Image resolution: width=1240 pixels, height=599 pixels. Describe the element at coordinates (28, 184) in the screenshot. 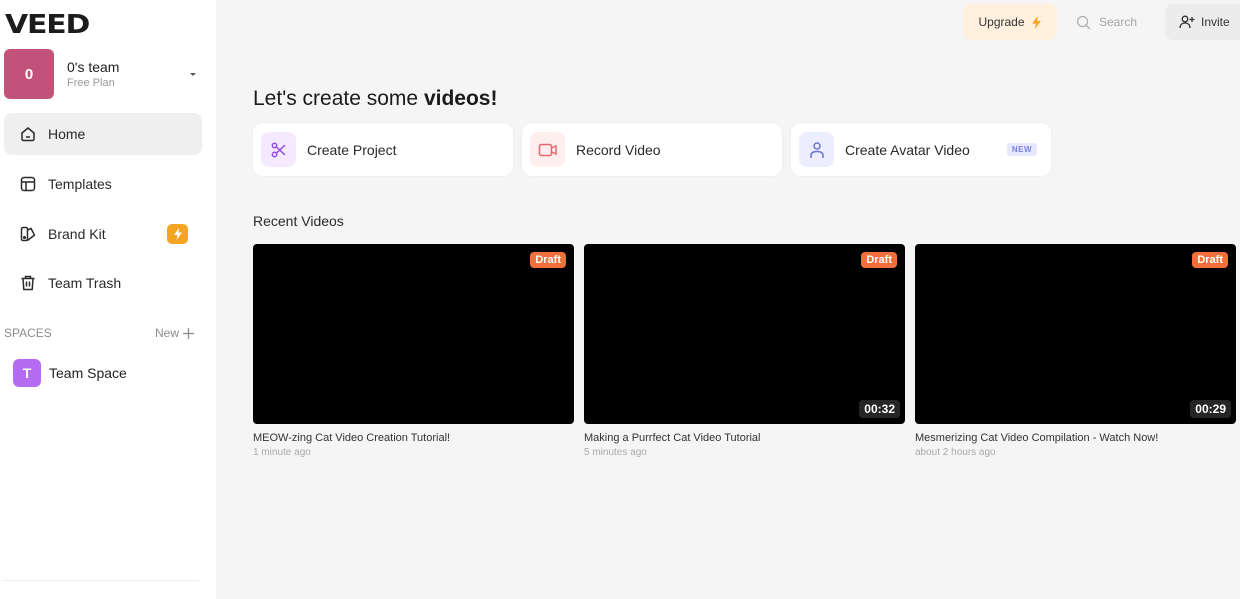

I see `templates-icon` at that location.